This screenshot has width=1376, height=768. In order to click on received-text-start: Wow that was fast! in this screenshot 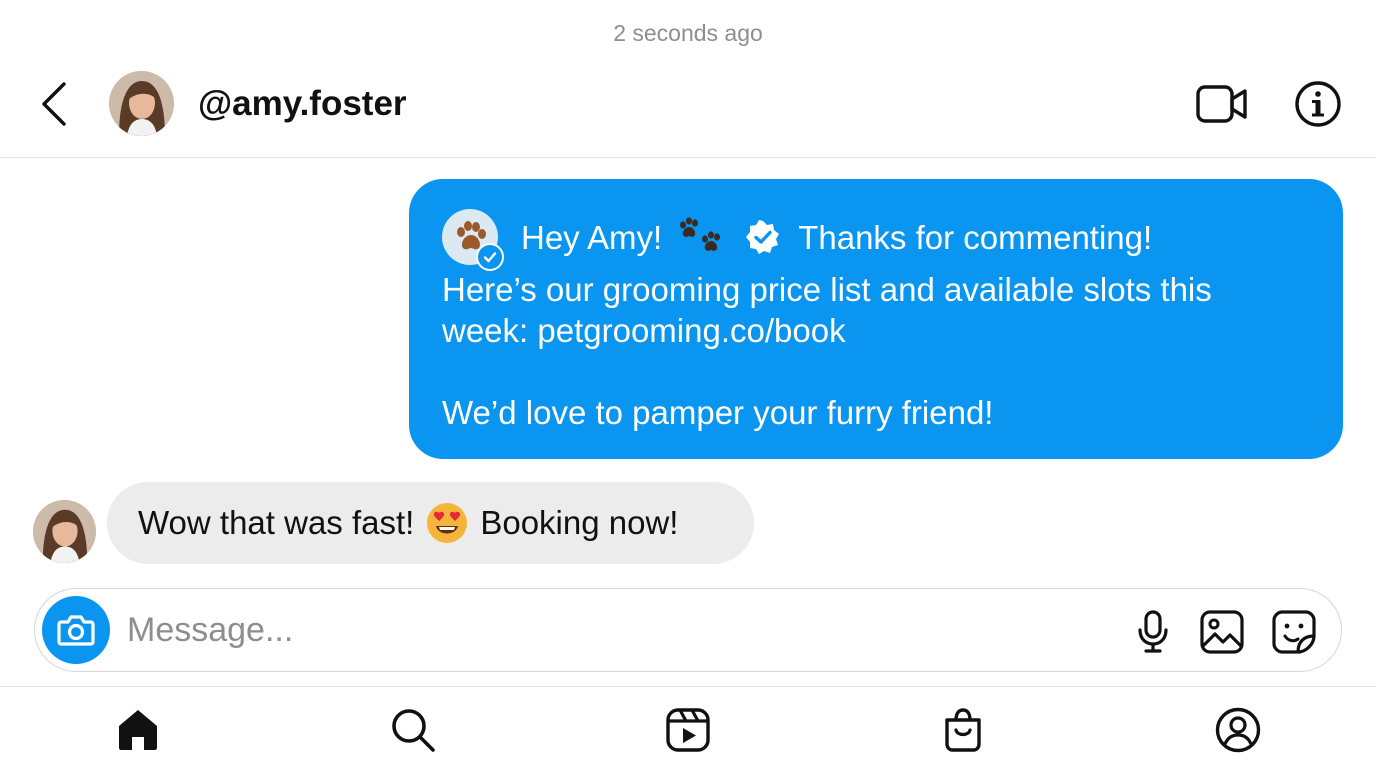, I will do `click(276, 522)`.